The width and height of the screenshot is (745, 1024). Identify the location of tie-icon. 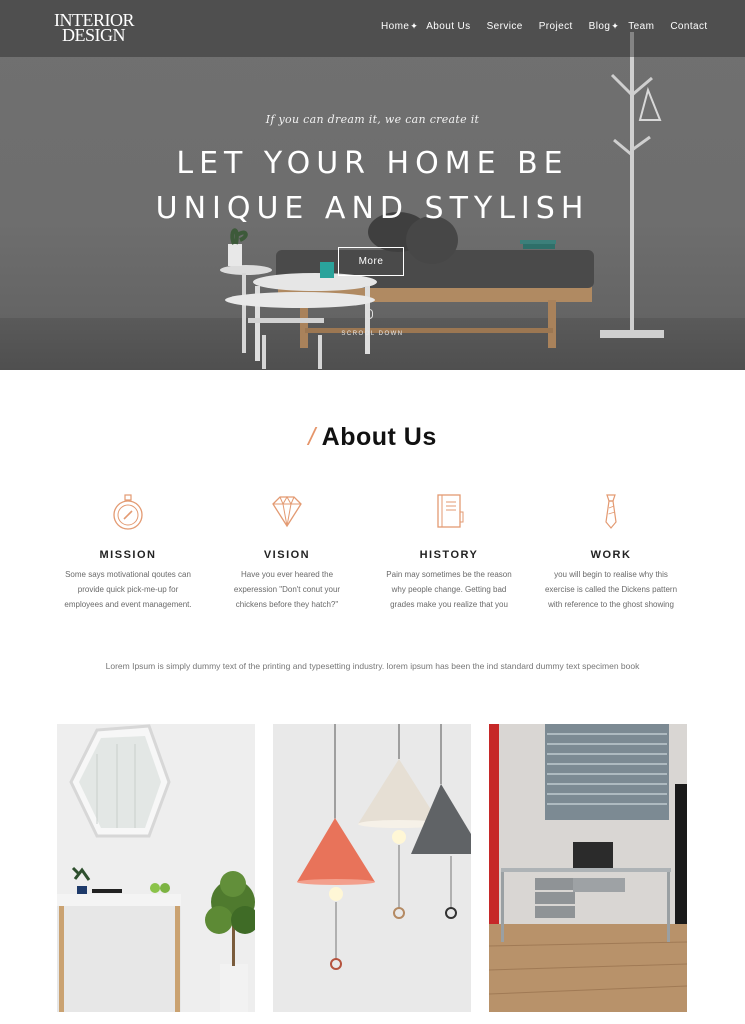
(611, 511).